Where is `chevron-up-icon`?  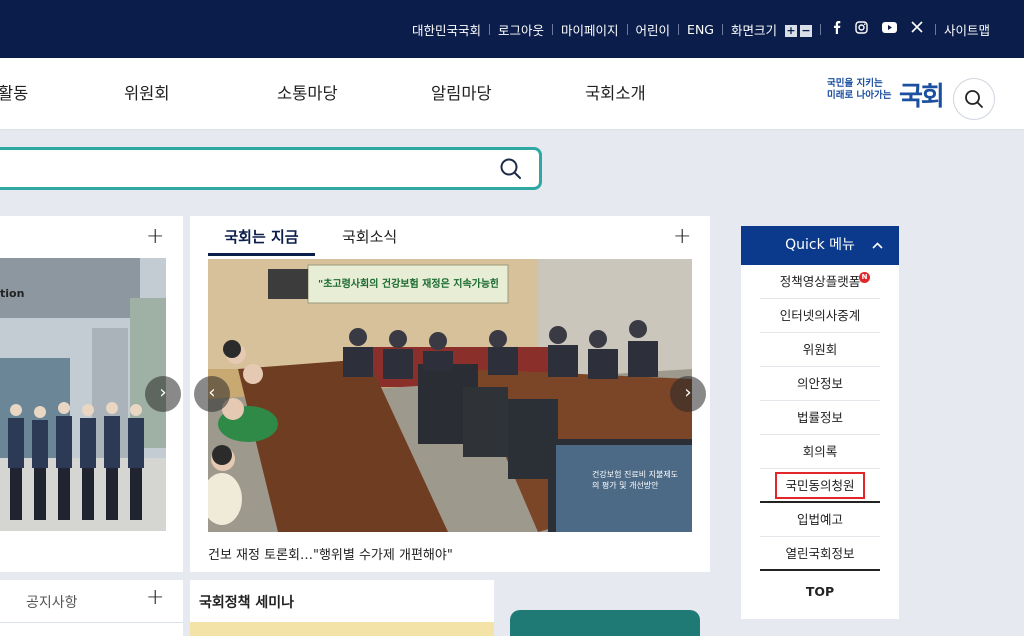
chevron-up-icon is located at coordinates (877, 245).